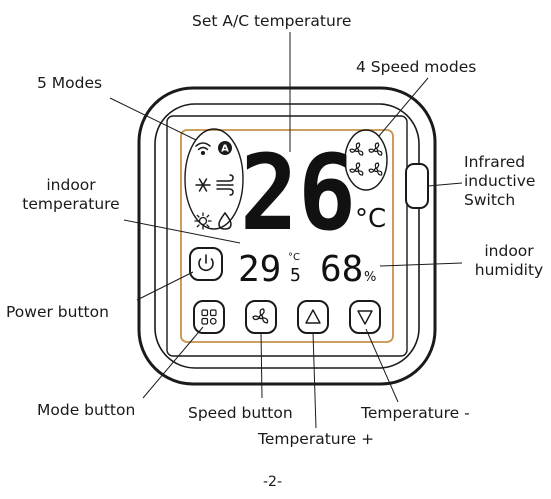 The width and height of the screenshot is (551, 499). I want to click on speed-button, so click(261, 317).